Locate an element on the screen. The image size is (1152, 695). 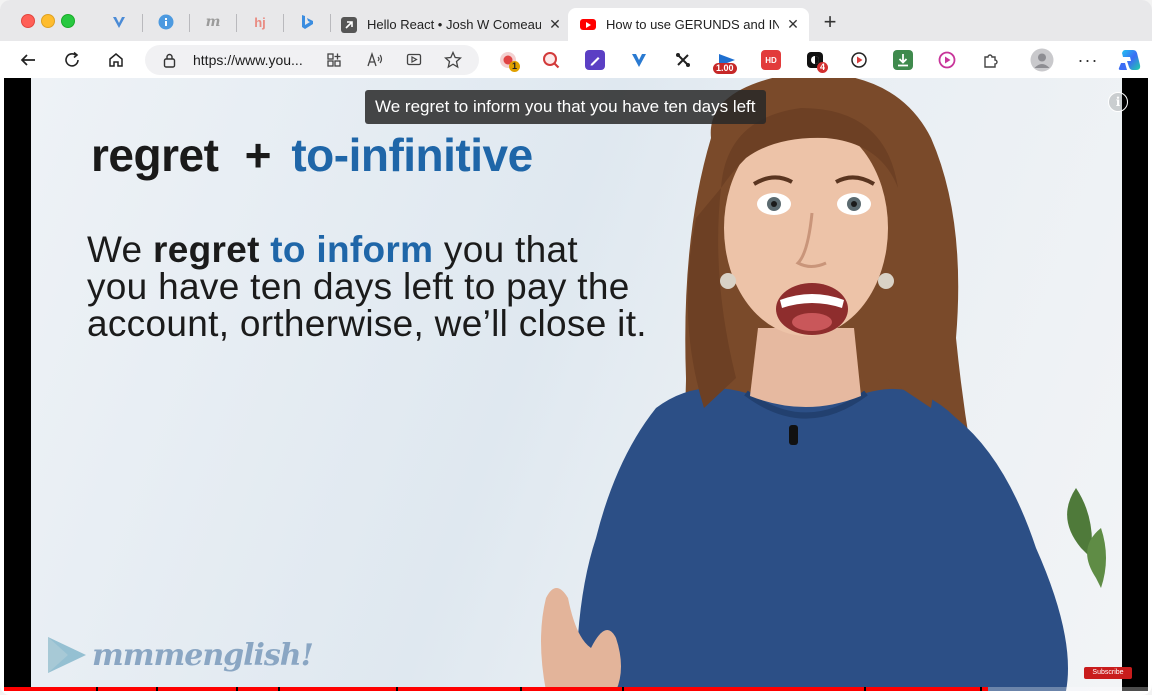
hj-icon: hj is located at coordinates (260, 22).